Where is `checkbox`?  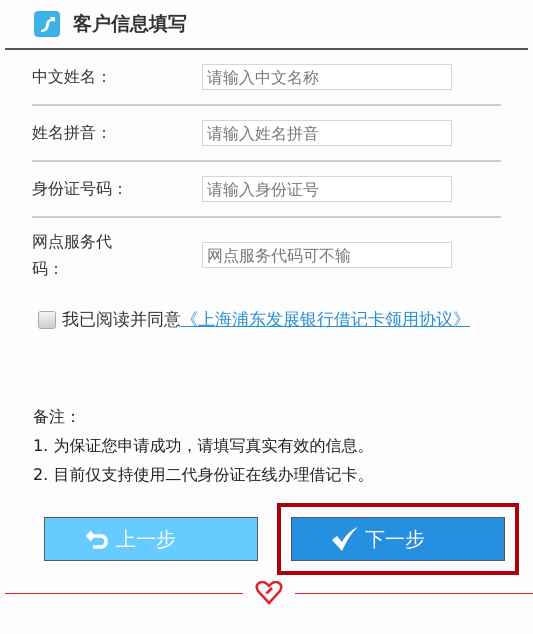 checkbox is located at coordinates (47, 320).